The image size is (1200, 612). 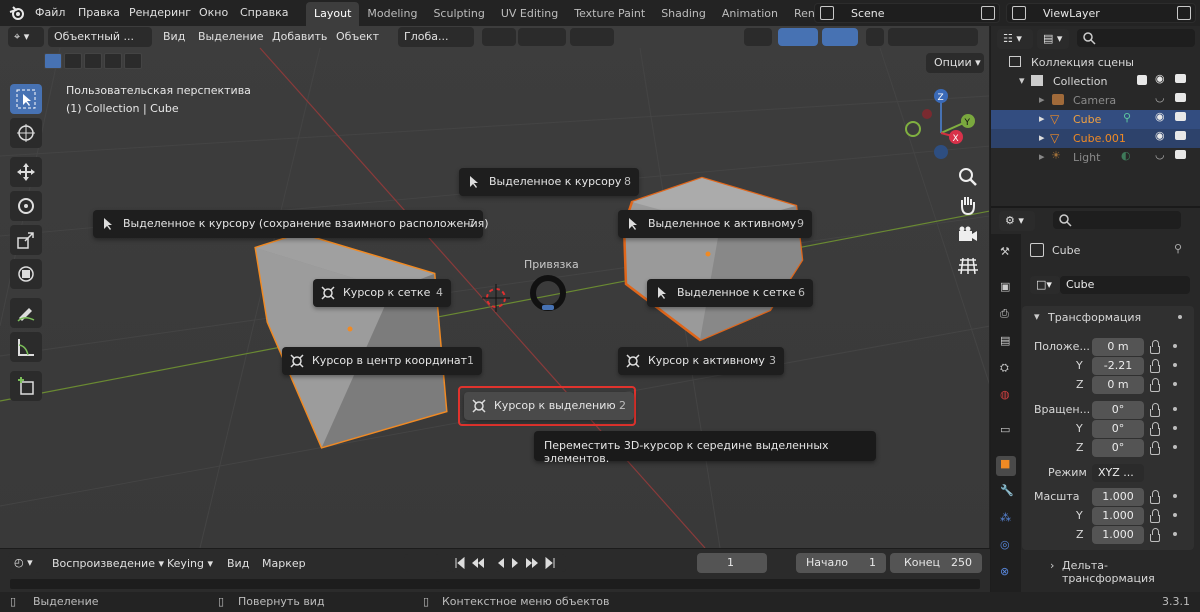 What do you see at coordinates (1142, 80) in the screenshot?
I see `checkbox-icon` at bounding box center [1142, 80].